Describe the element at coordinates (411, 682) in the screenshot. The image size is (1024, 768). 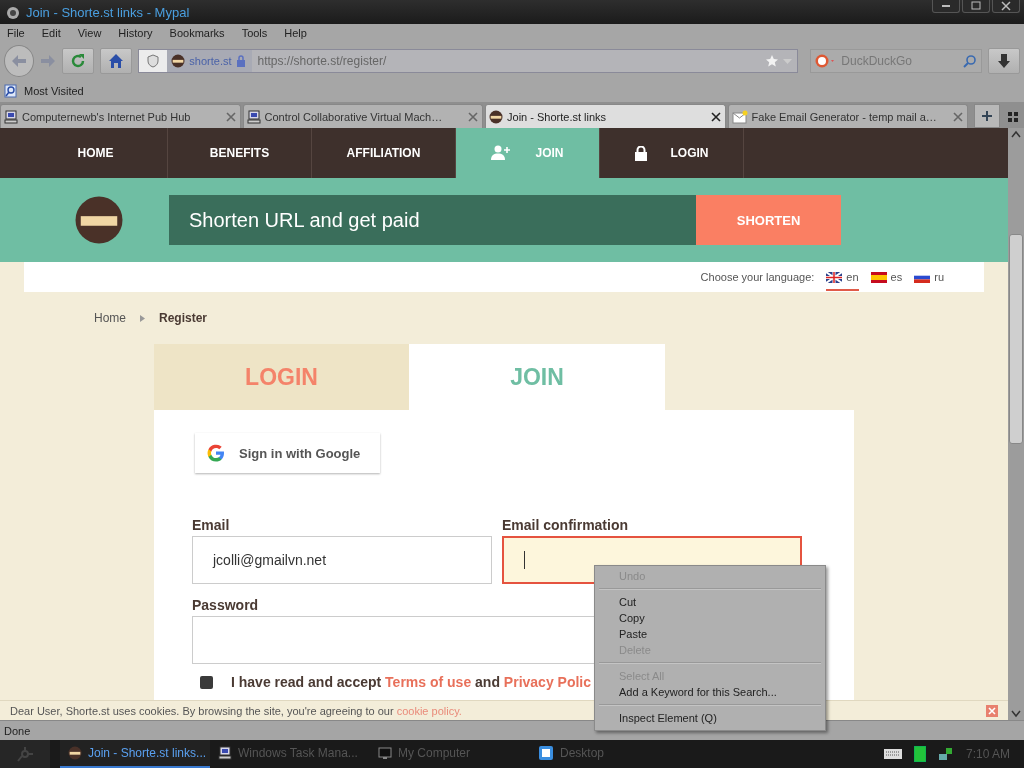
I see `terms-text: I have read and accept Terms of use and Privacy Polic` at that location.